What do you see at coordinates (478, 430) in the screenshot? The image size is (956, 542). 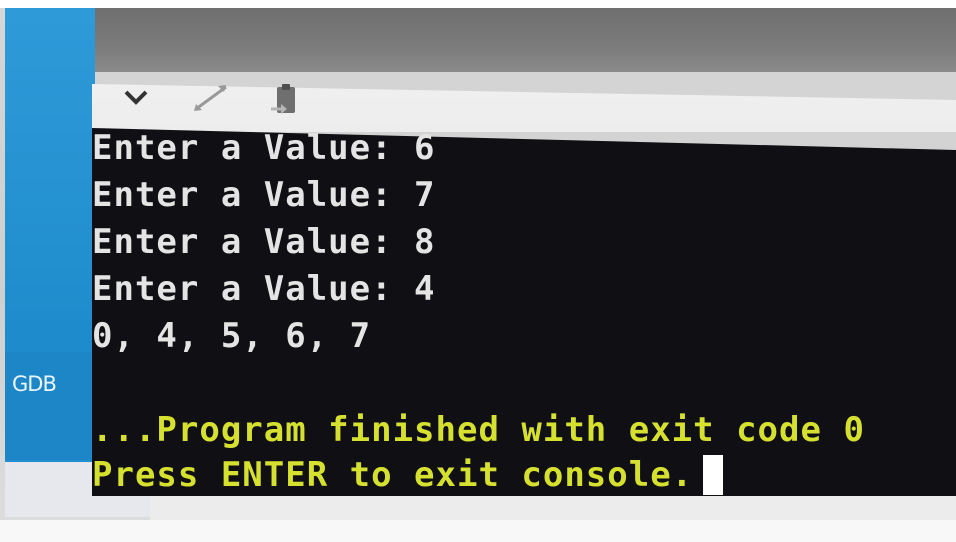 I see `exit-status-message: ...Program finished with exit code 0` at bounding box center [478, 430].